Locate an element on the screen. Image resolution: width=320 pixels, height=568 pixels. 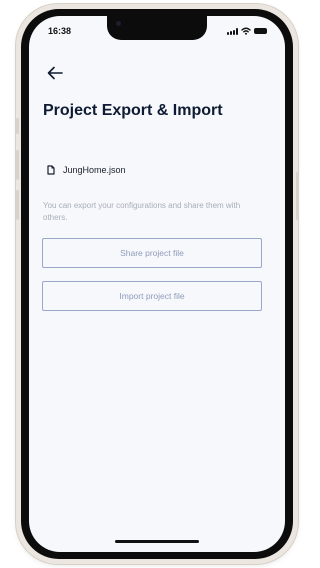
camera-icon is located at coordinates (118, 23).